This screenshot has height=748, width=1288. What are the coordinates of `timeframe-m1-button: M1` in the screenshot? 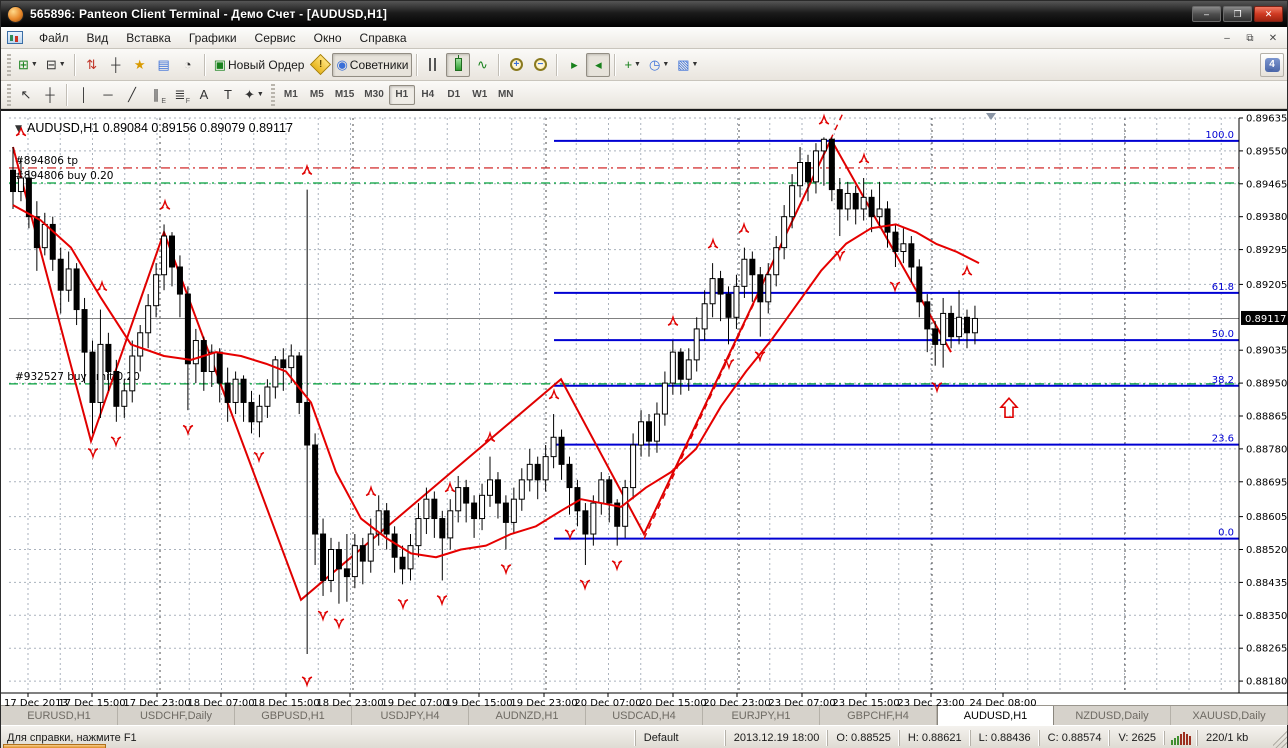 It's located at (291, 95).